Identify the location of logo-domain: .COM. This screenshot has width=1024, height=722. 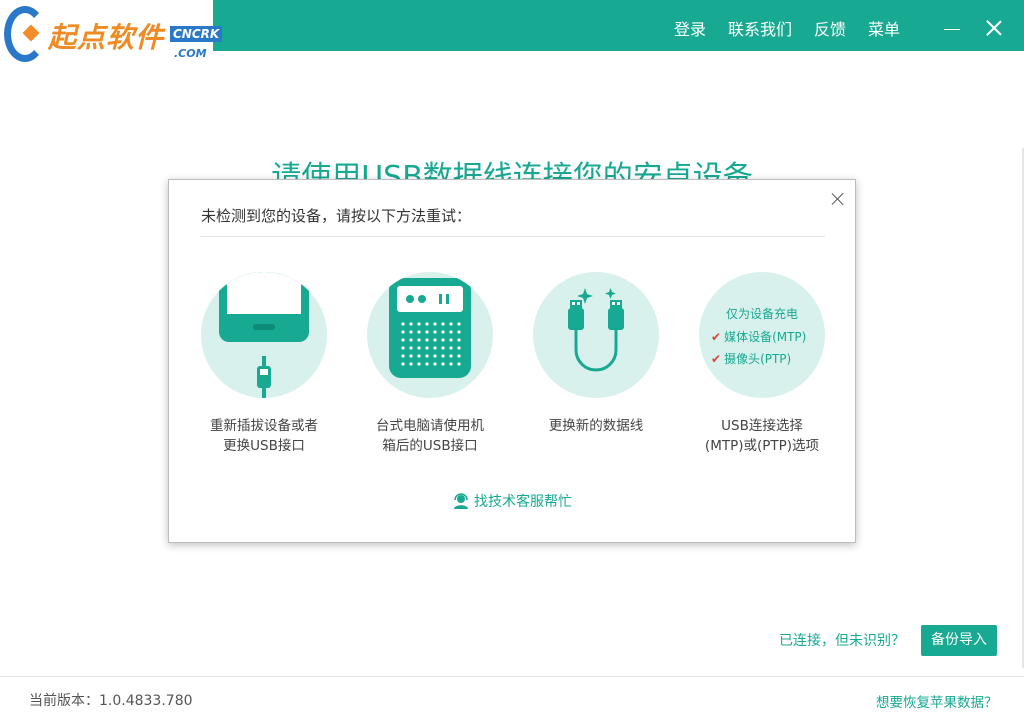
(190, 53).